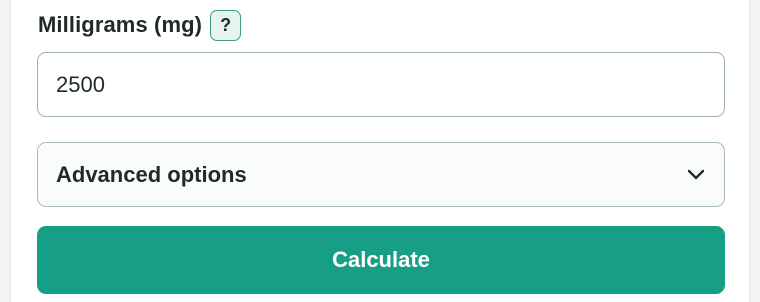 The width and height of the screenshot is (760, 302). I want to click on milligrams-label: Milligrams (mg), so click(120, 24).